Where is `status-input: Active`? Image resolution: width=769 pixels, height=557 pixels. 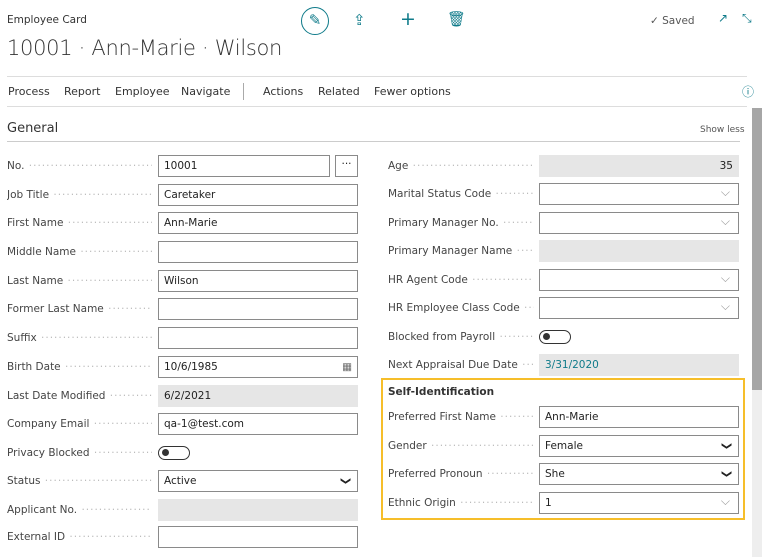
status-input: Active is located at coordinates (258, 481).